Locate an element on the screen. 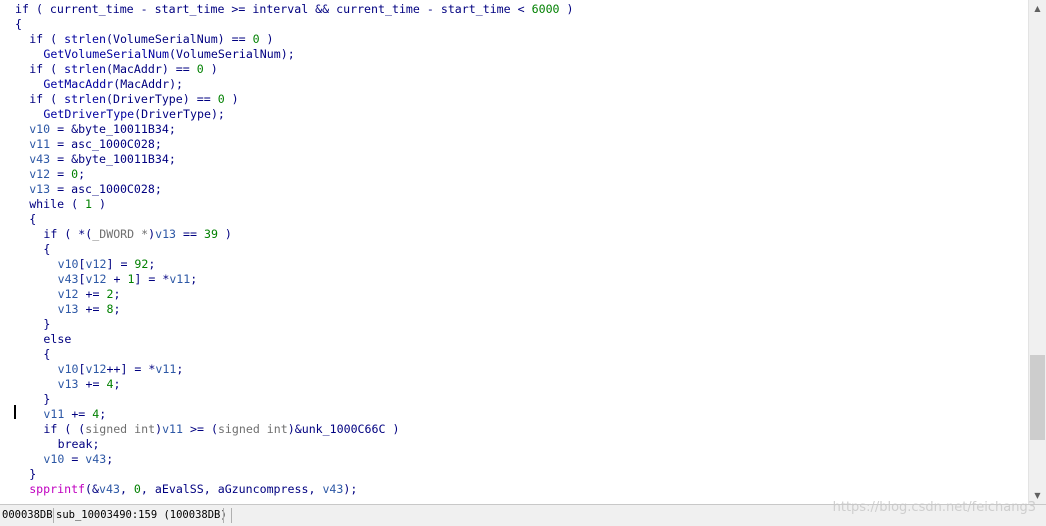 This screenshot has height=526, width=1046. code-line: v13 = asc_1000C028; is located at coordinates (95, 189).